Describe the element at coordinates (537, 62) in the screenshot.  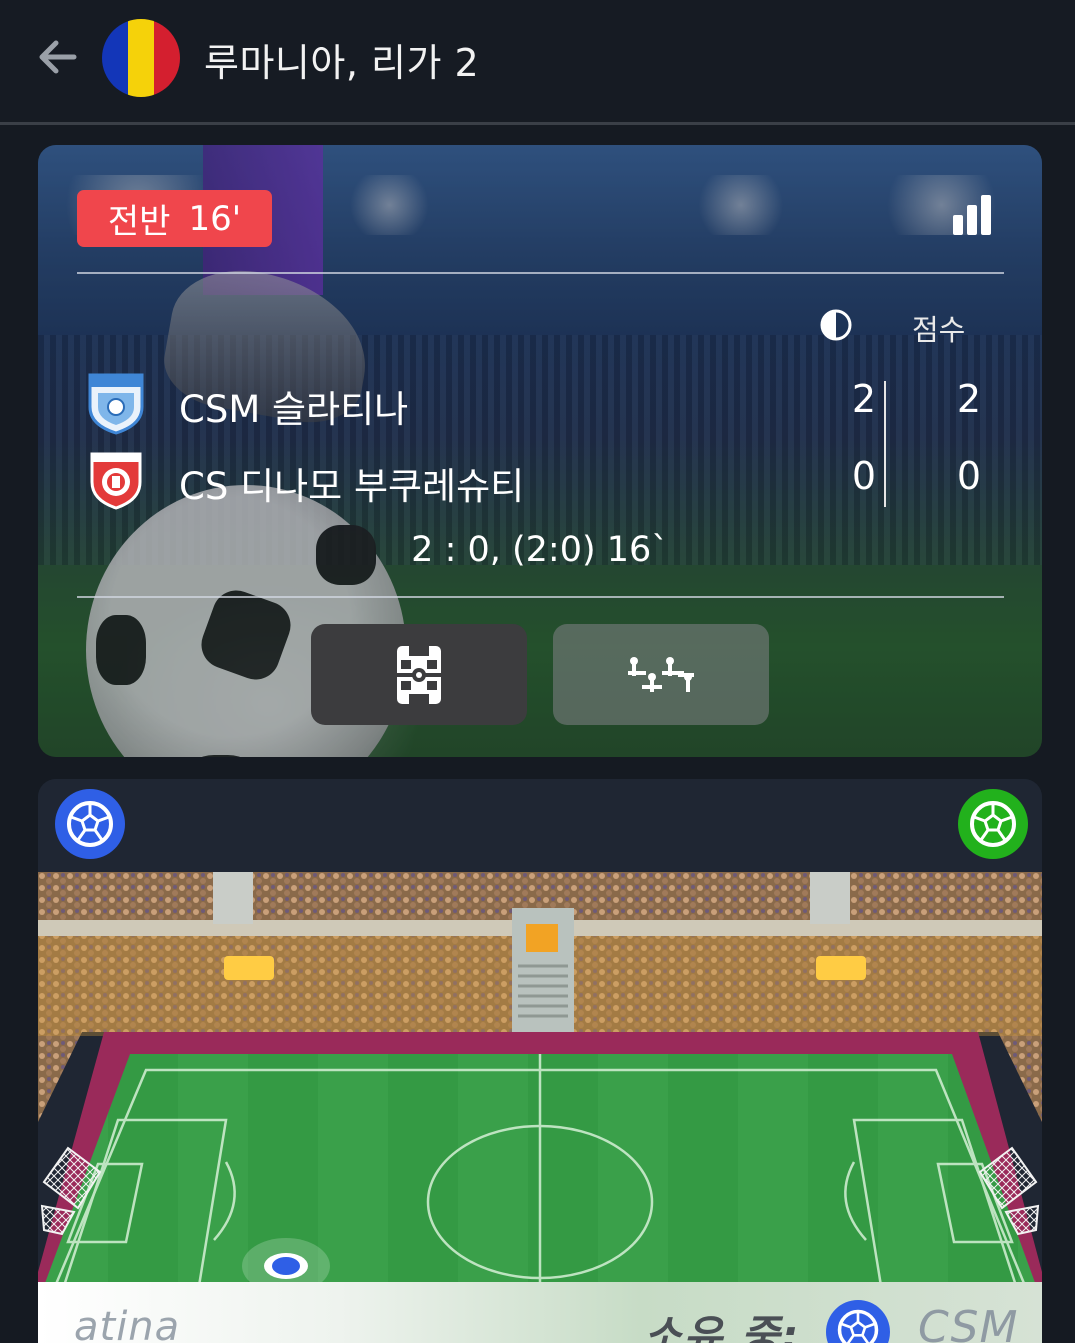
I see `top-bar: 루마니아, 리가 2` at that location.